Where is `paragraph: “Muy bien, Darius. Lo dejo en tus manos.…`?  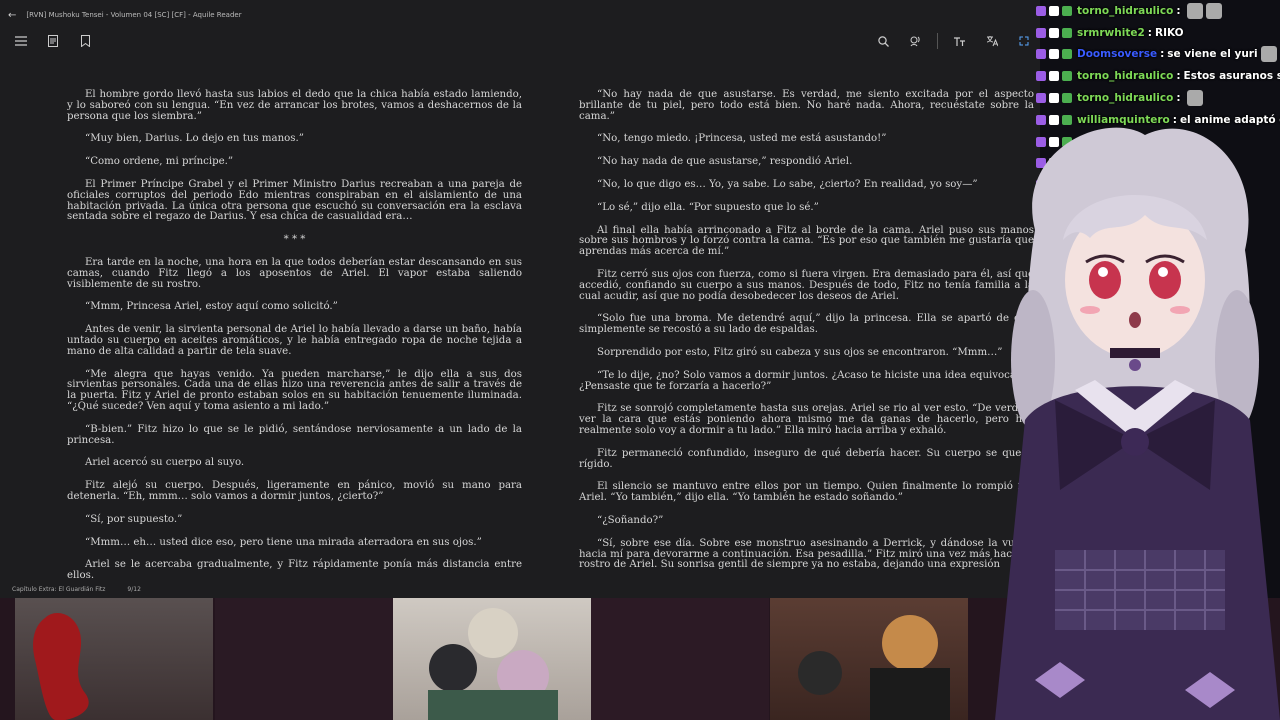
paragraph: “Muy bien, Darius. Lo dejo en tus manos.… is located at coordinates (194, 139).